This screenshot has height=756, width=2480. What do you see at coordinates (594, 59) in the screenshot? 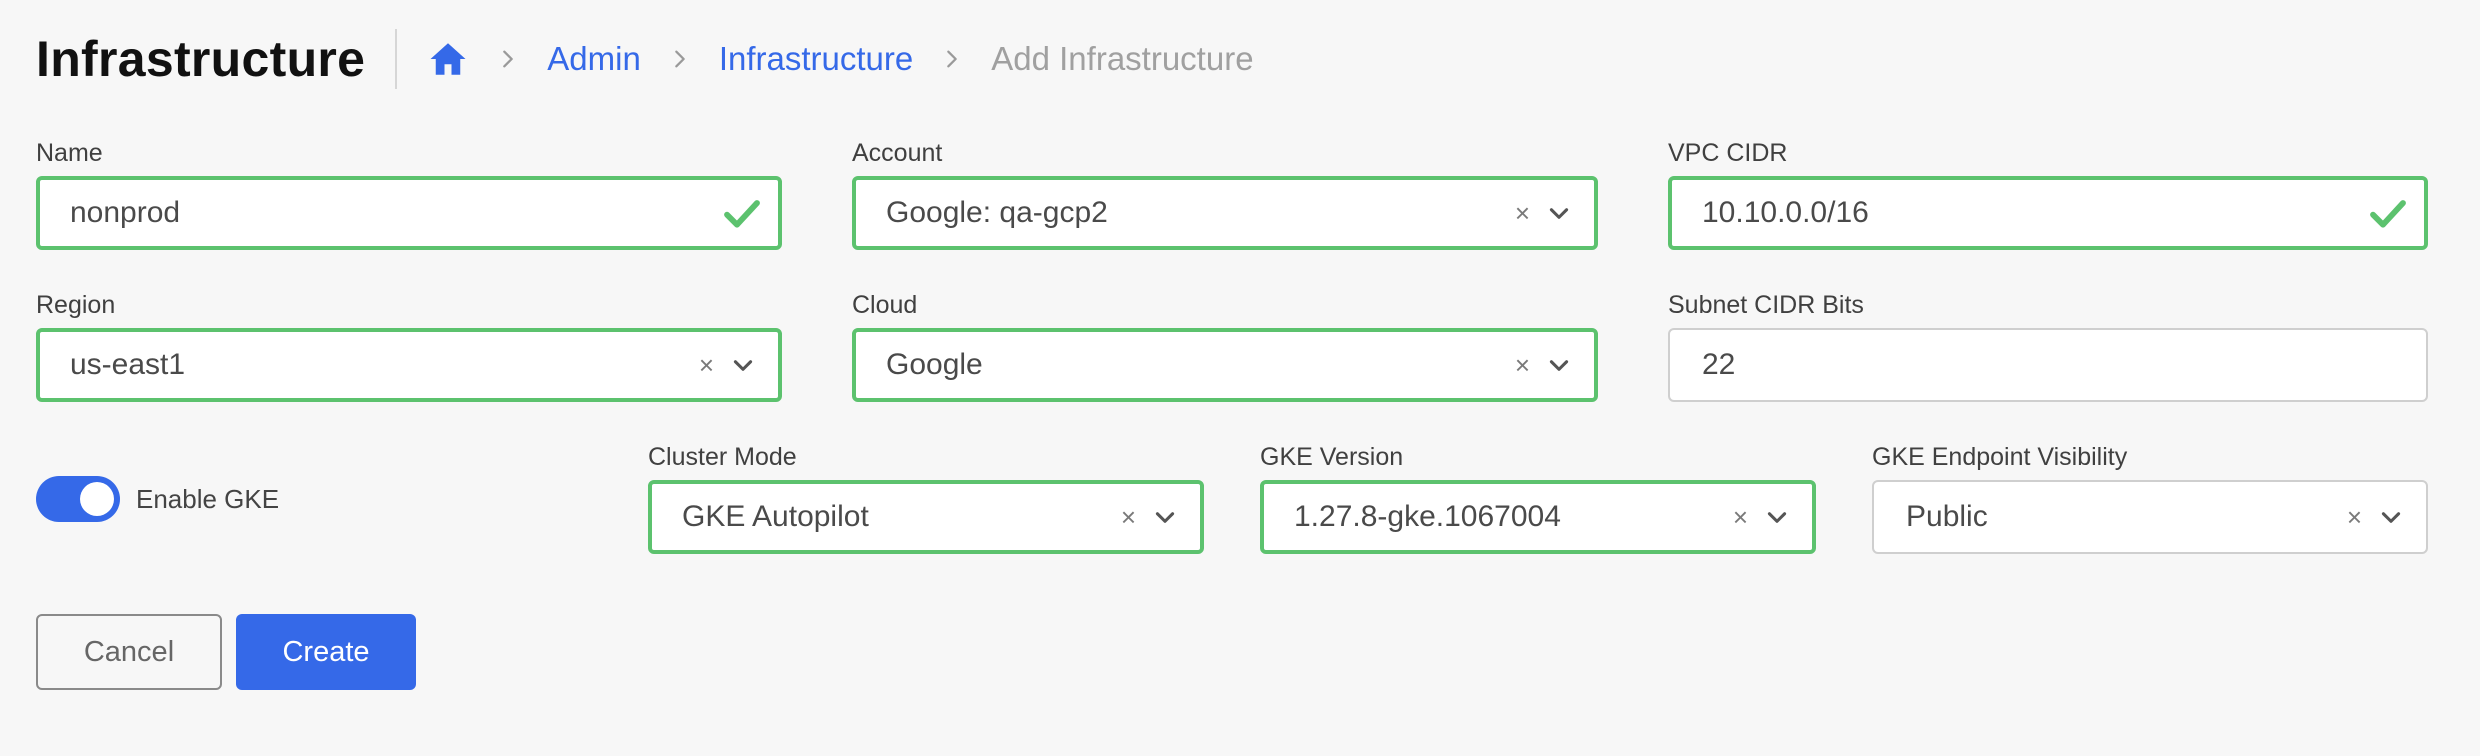
I see `breadcrumb-admin: Admin` at bounding box center [594, 59].